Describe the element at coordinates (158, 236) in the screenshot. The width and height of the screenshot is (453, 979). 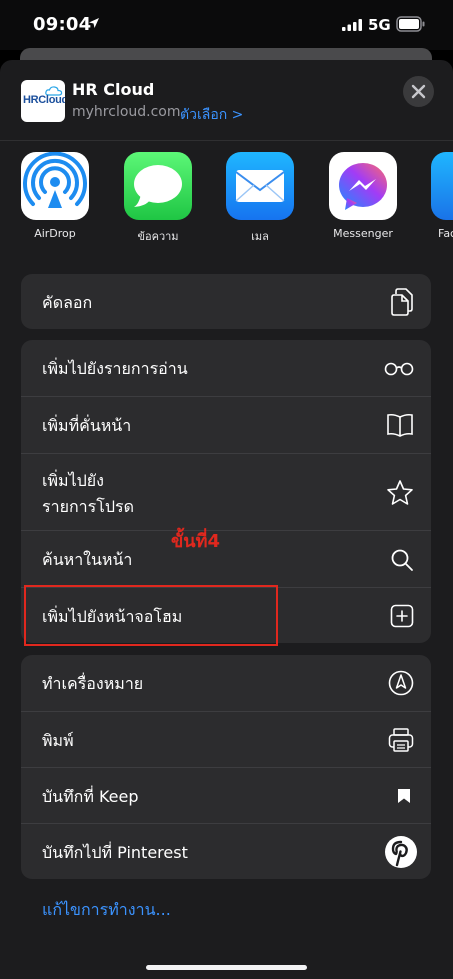
I see `app-label-messages: ข้อความ` at that location.